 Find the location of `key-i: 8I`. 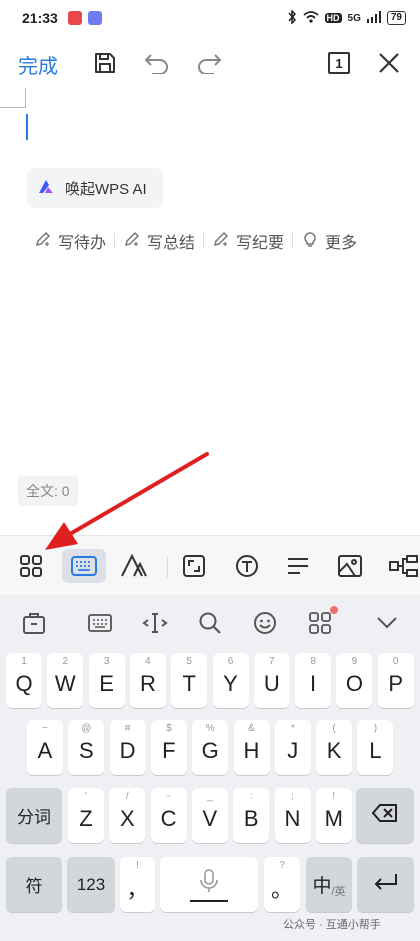

key-i: 8I is located at coordinates (313, 680).